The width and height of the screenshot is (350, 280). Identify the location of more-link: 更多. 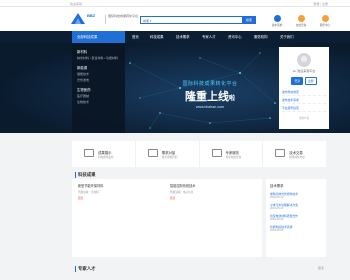
(321, 268).